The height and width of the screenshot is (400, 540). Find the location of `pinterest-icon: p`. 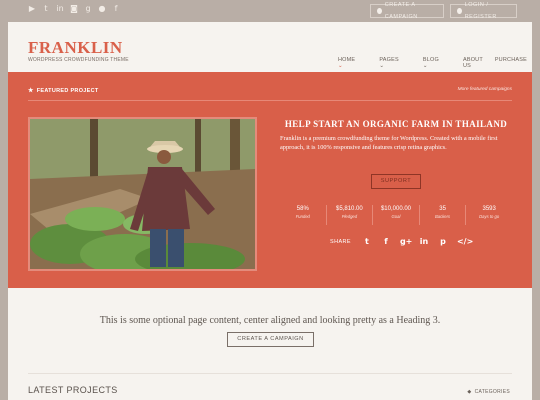

pinterest-icon: p is located at coordinates (443, 241).